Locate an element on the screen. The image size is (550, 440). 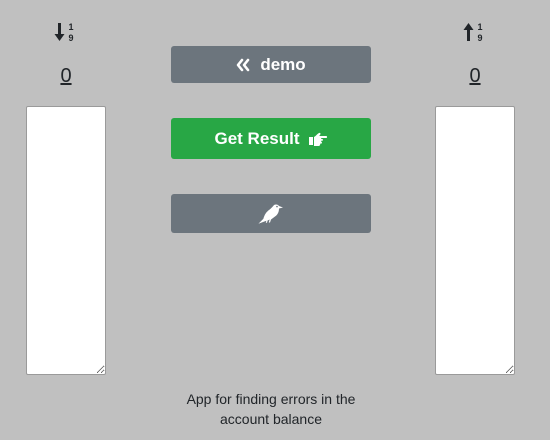
crow-button is located at coordinates (271, 213).